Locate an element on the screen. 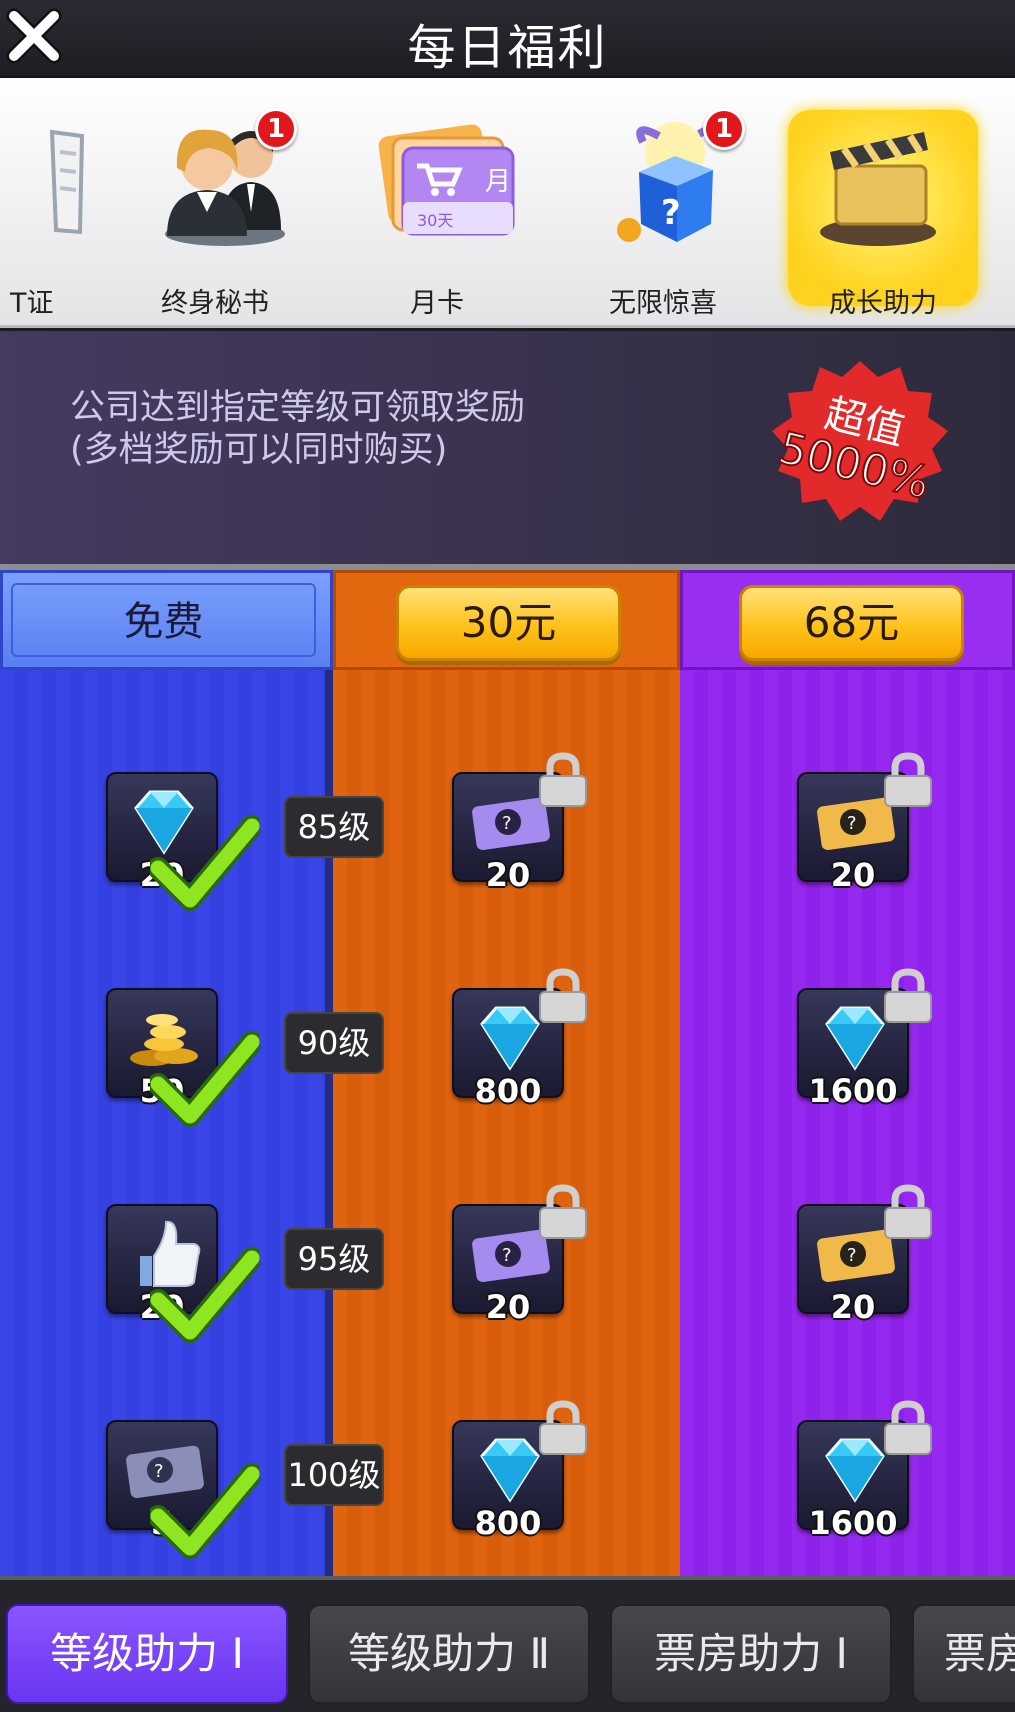 The height and width of the screenshot is (1712, 1015). welfare-category-strip: T证 1 终身秘书 月 30天 月卡 ? 1 无限惊喜 成长助力 is located at coordinates (507, 203).